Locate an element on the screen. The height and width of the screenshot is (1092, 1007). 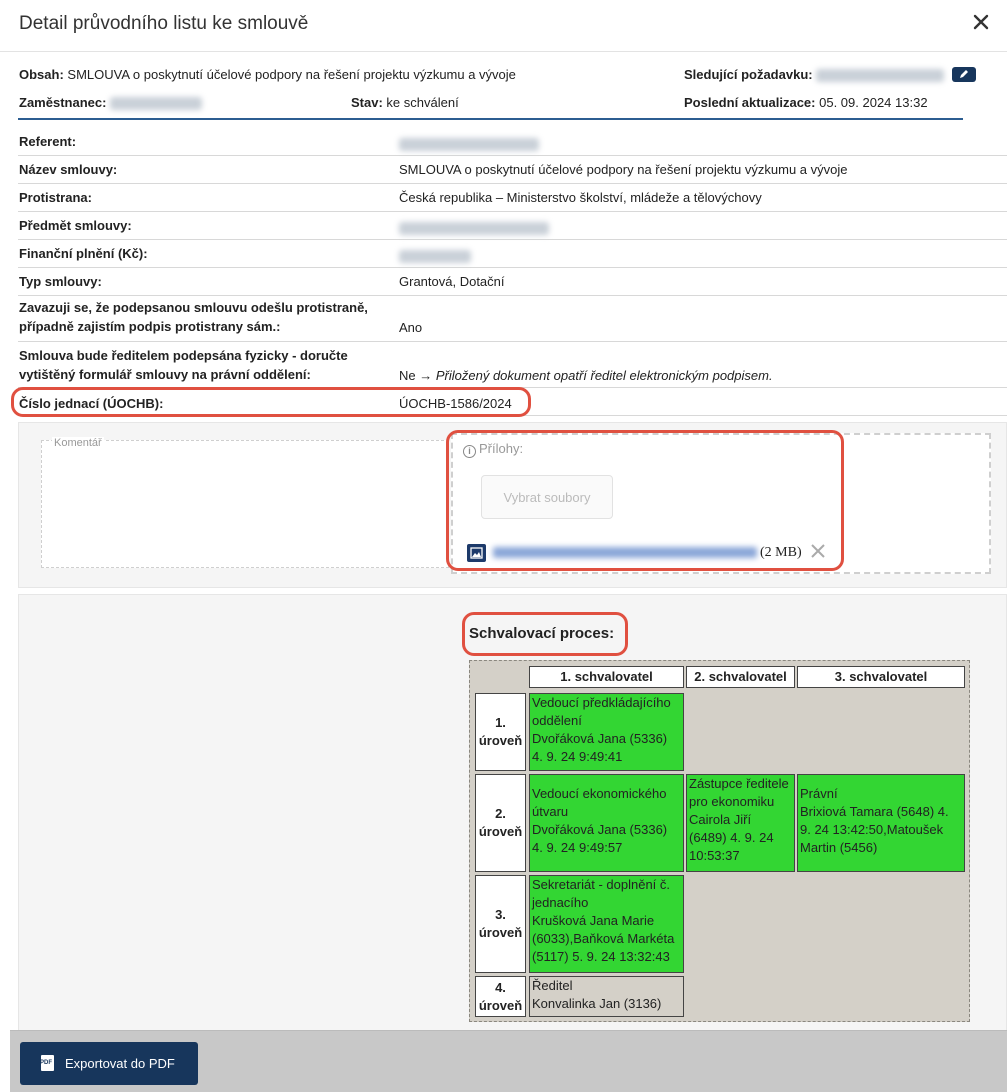
header-divider is located at coordinates (490, 119).